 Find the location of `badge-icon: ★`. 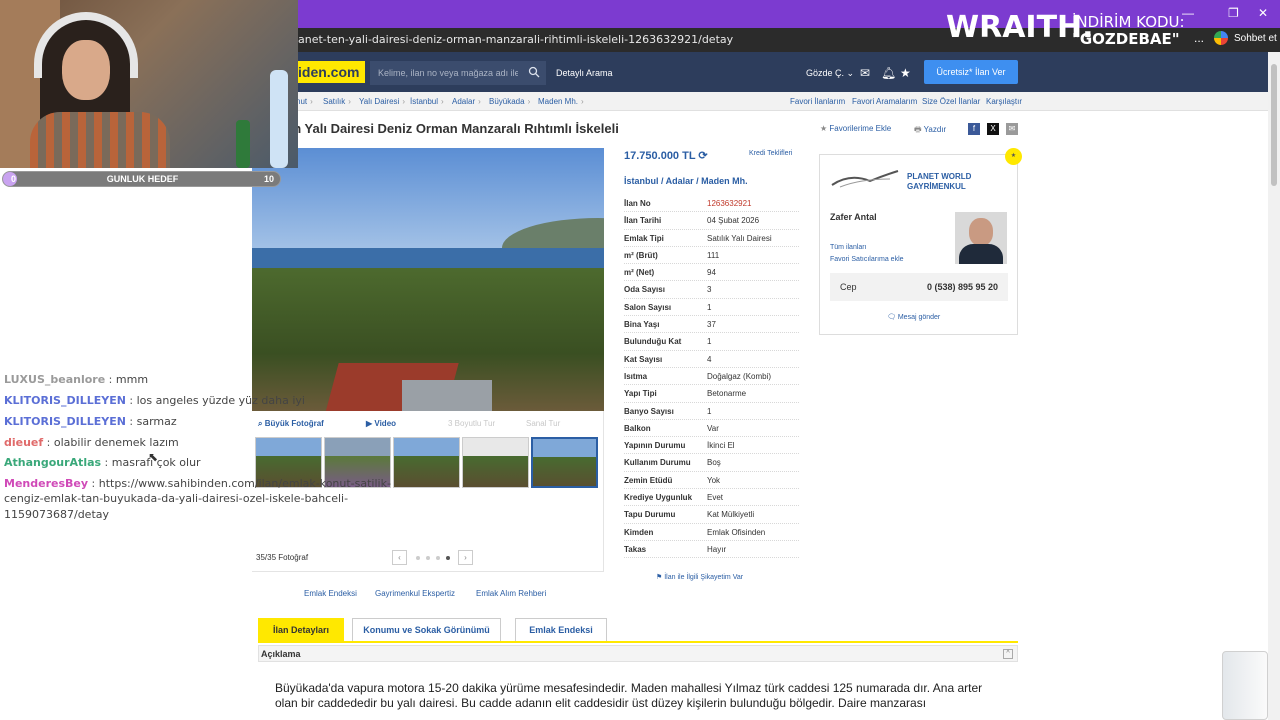

badge-icon: ★ is located at coordinates (1013, 156).